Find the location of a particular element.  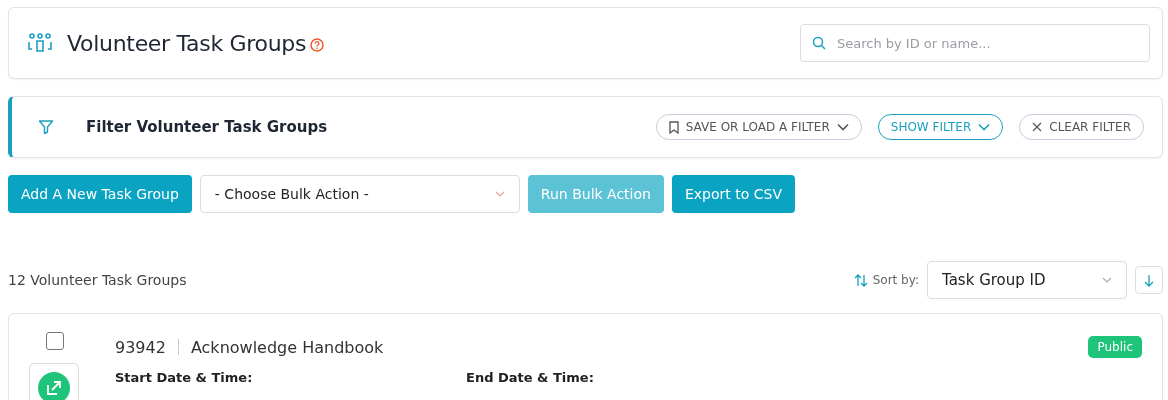

help-icon is located at coordinates (317, 45).